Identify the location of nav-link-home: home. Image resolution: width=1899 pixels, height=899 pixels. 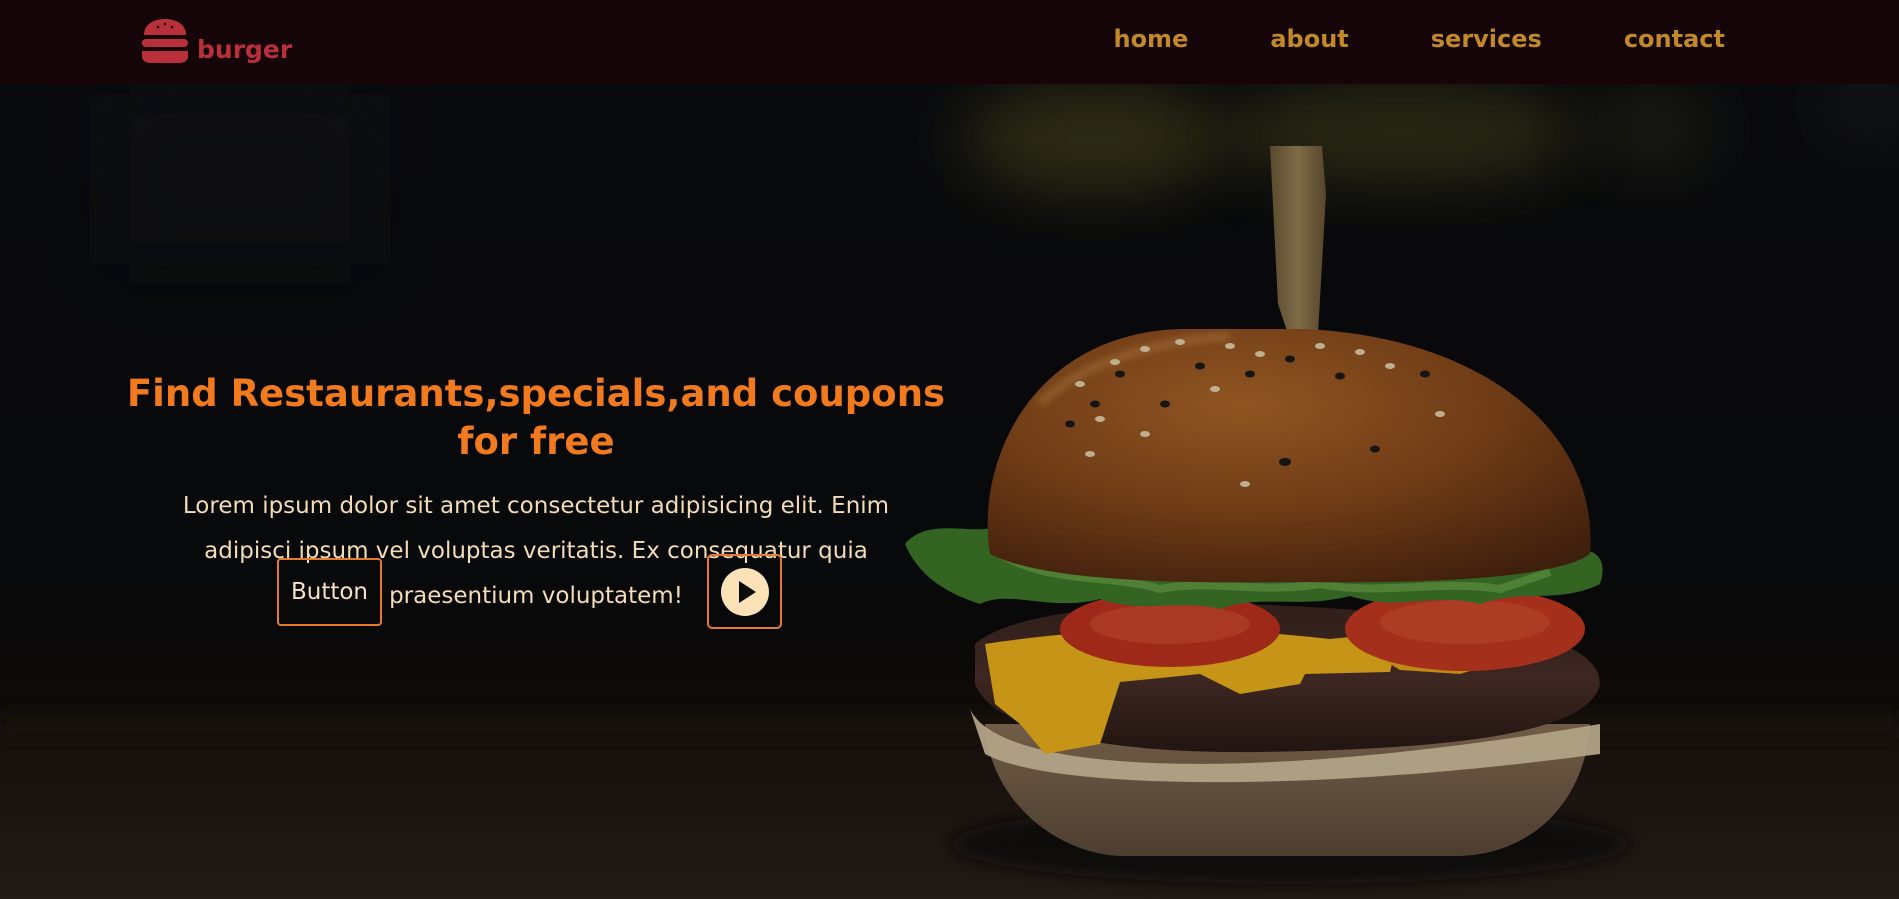
(1150, 39).